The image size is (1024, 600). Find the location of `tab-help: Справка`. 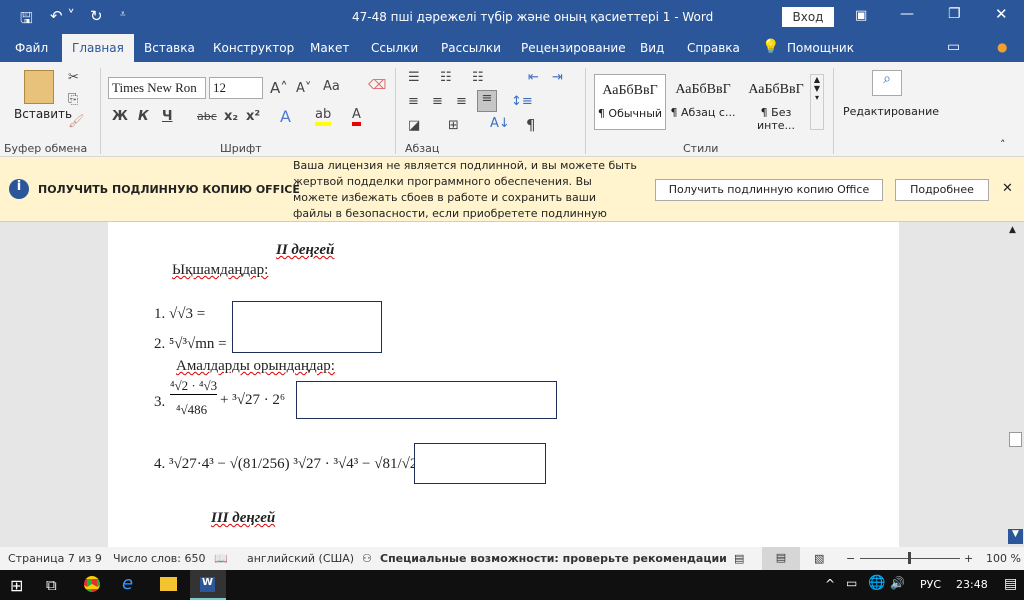

tab-help: Справка is located at coordinates (713, 48).